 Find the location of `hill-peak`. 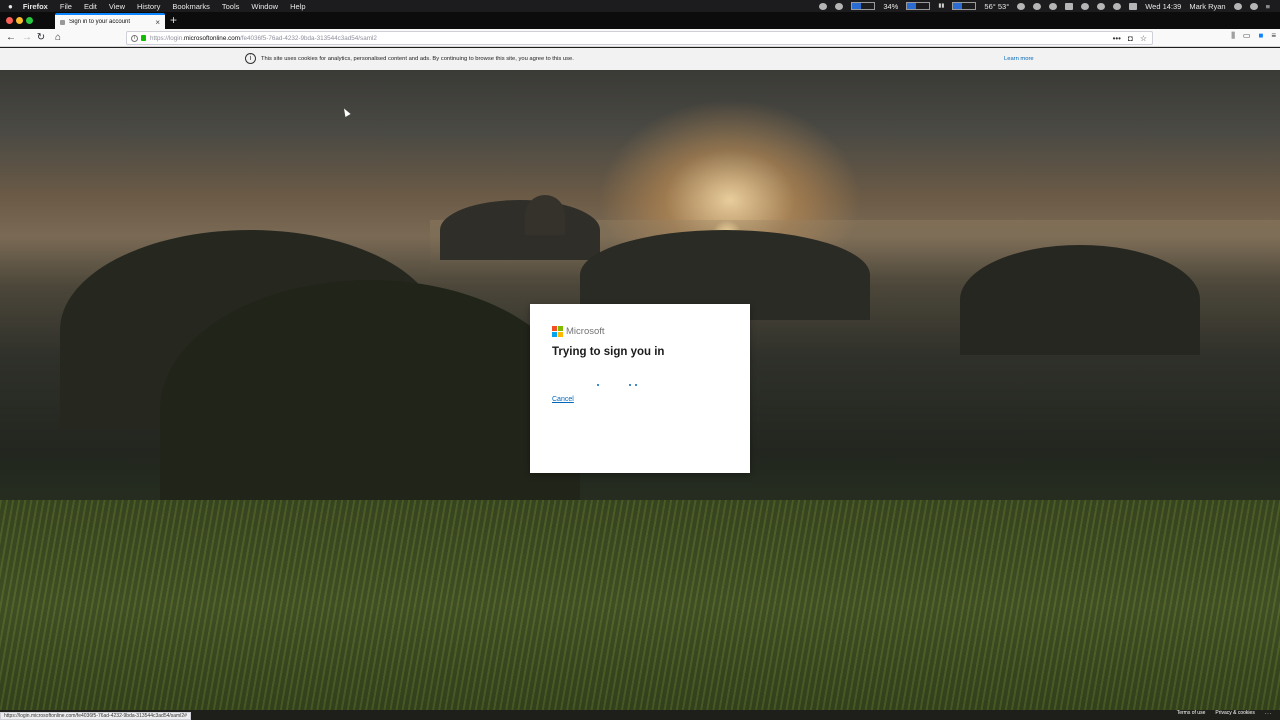

hill-peak is located at coordinates (545, 215).